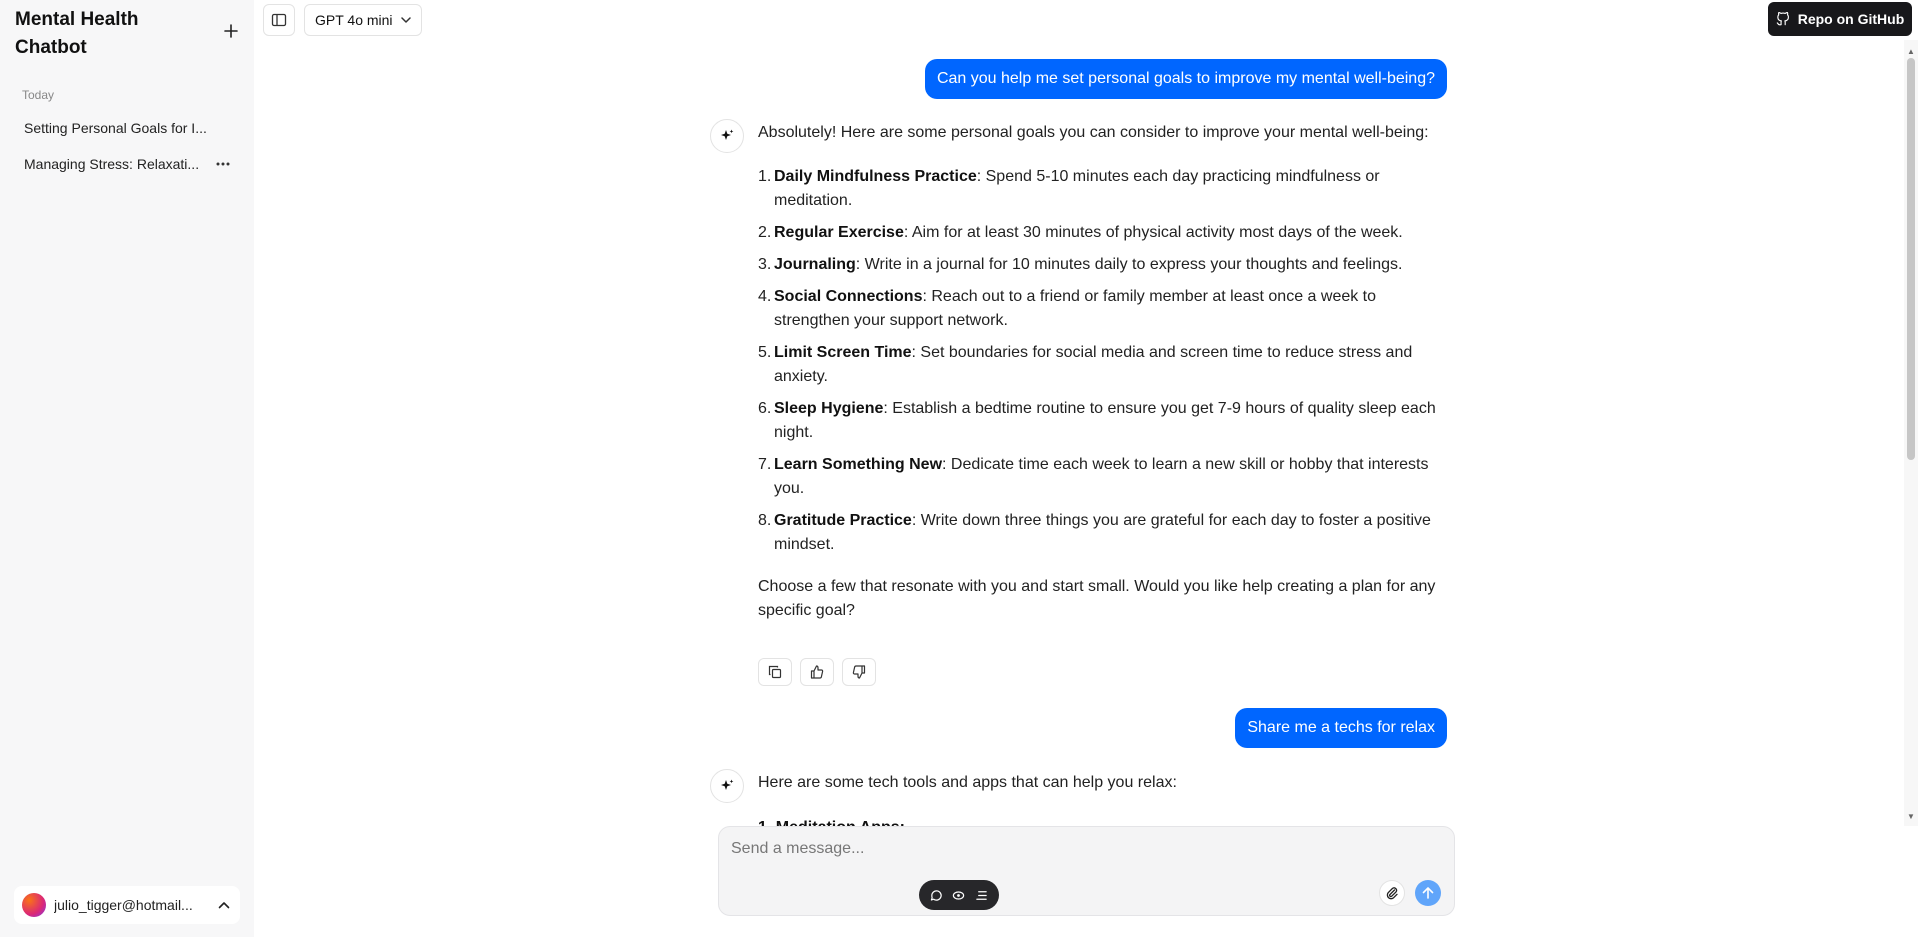 The height and width of the screenshot is (937, 1918). I want to click on chevron-down-icon, so click(405, 20).